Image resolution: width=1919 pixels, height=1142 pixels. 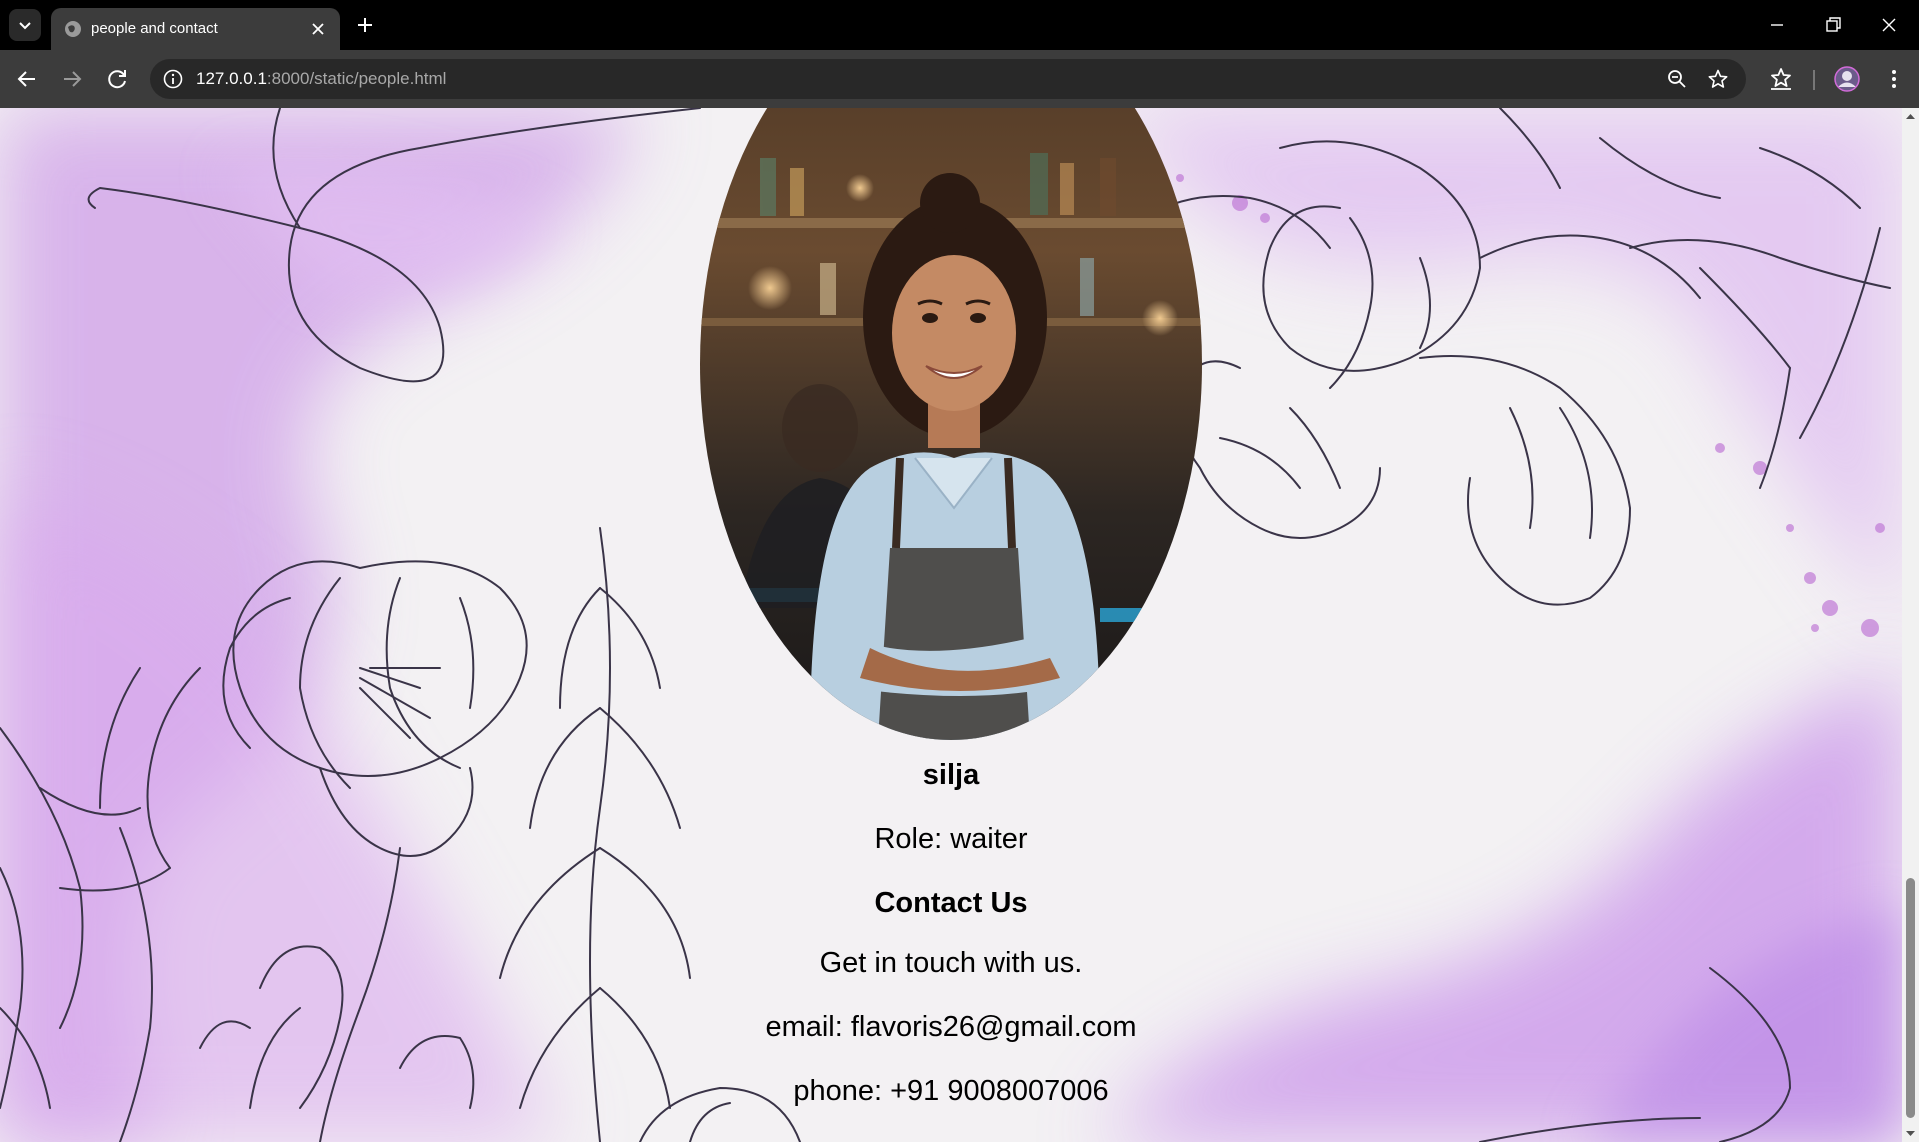 I want to click on tab-search-button, so click(x=25, y=25).